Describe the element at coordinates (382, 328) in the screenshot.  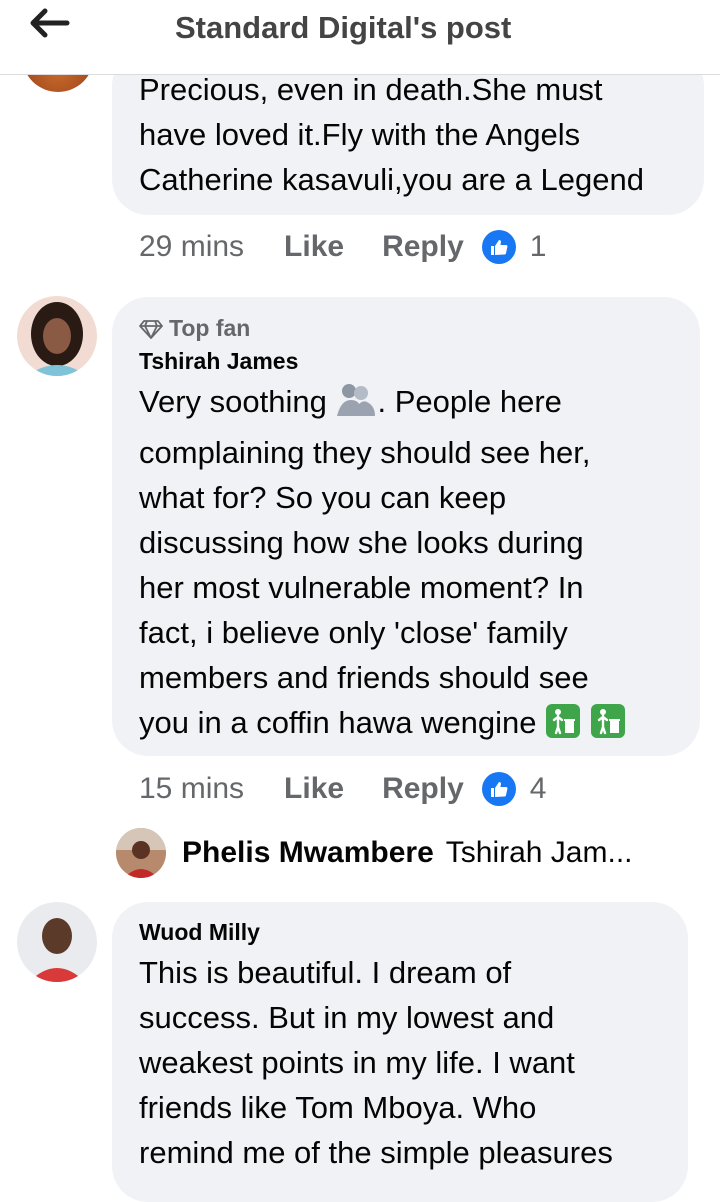
I see `top-fan-badge: Top fan` at that location.